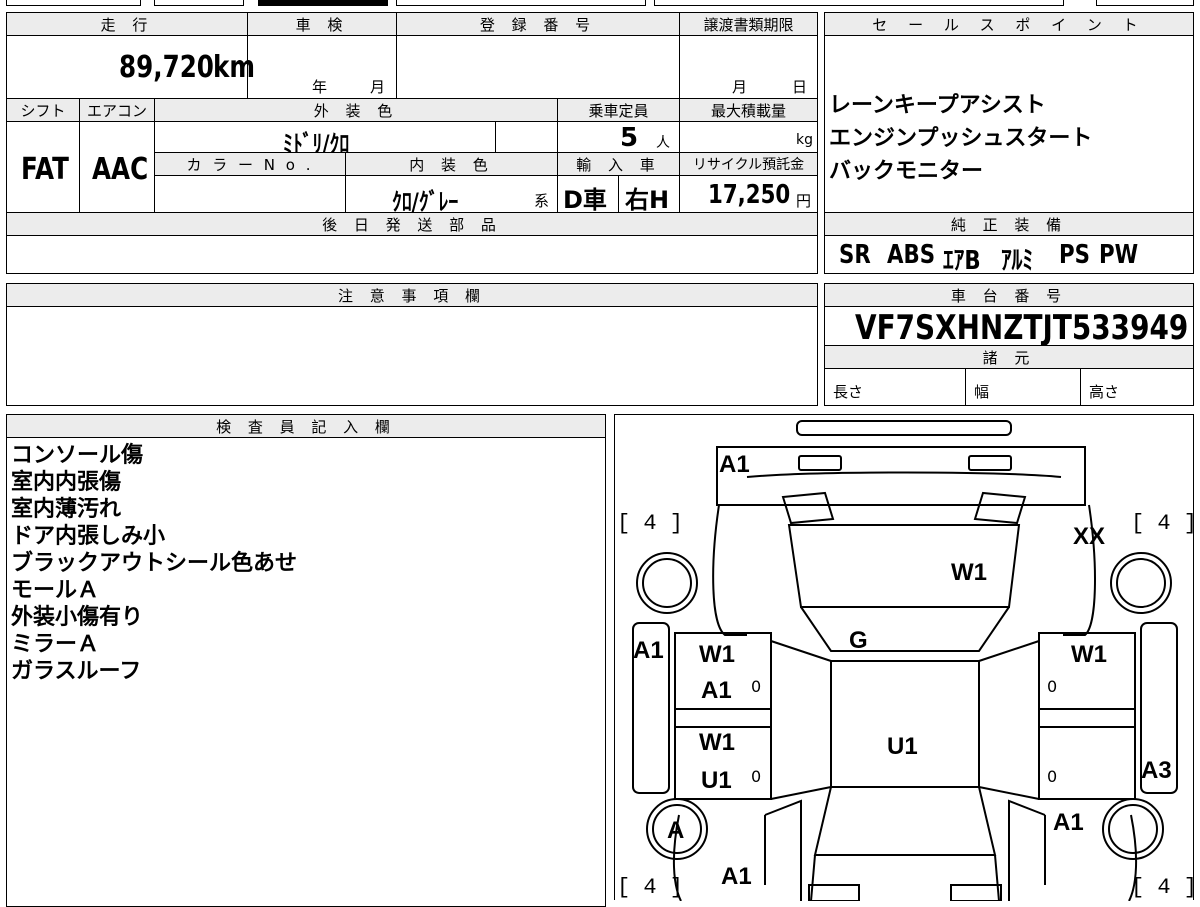  Describe the element at coordinates (538, 24) in the screenshot. I see `registration-header: 登 録 番 号` at that location.